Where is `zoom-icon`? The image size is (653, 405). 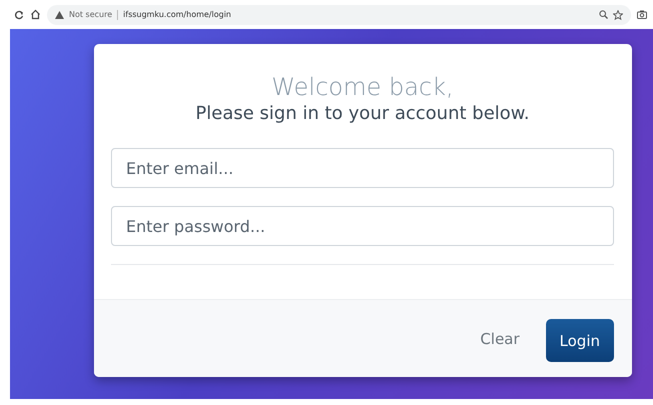
zoom-icon is located at coordinates (603, 14).